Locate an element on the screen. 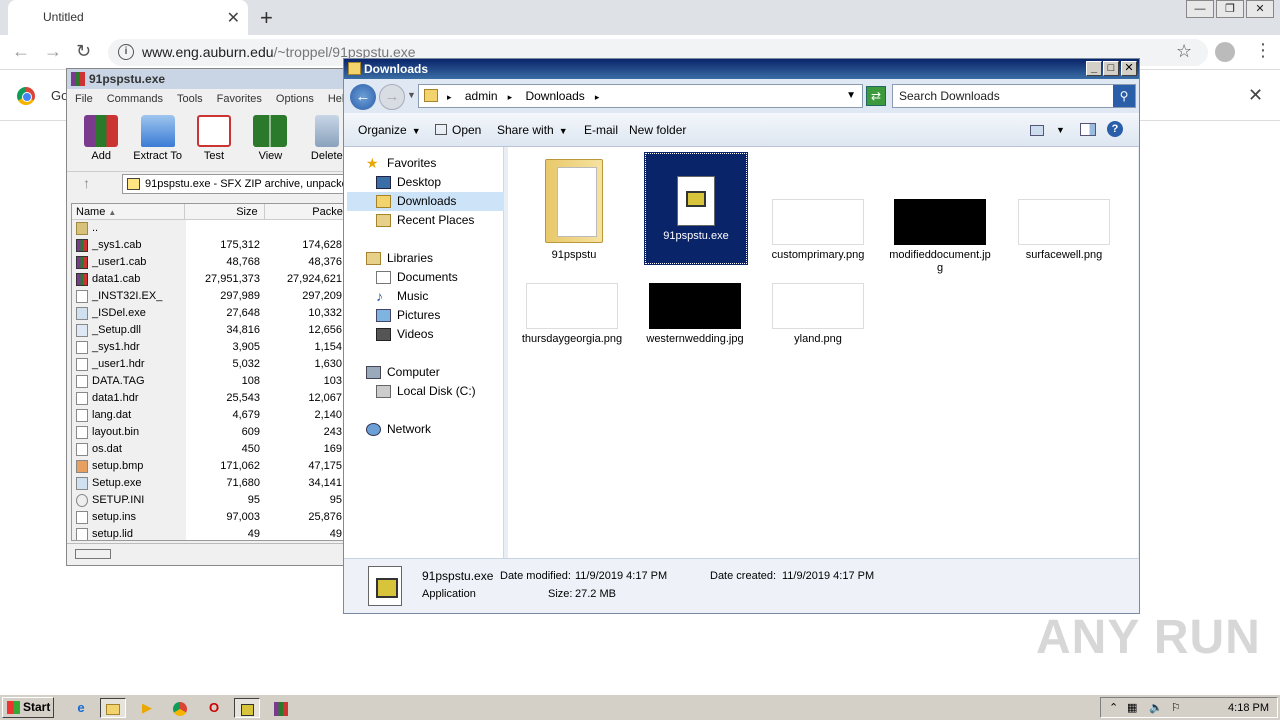 This screenshot has height=720, width=1280. open-button: Open is located at coordinates (458, 130).